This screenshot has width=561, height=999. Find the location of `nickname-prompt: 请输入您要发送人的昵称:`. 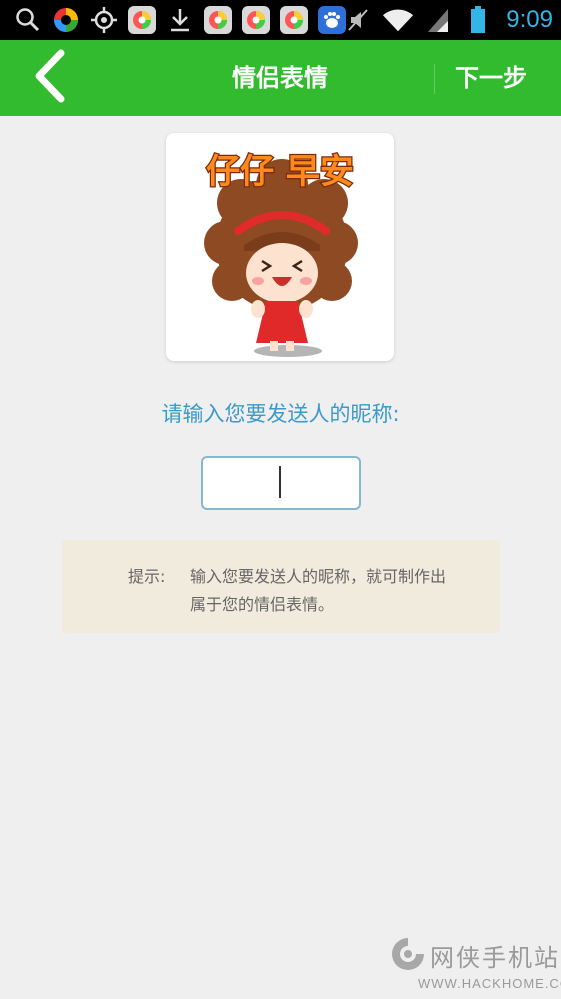

nickname-prompt: 请输入您要发送人的昵称: is located at coordinates (280, 414).